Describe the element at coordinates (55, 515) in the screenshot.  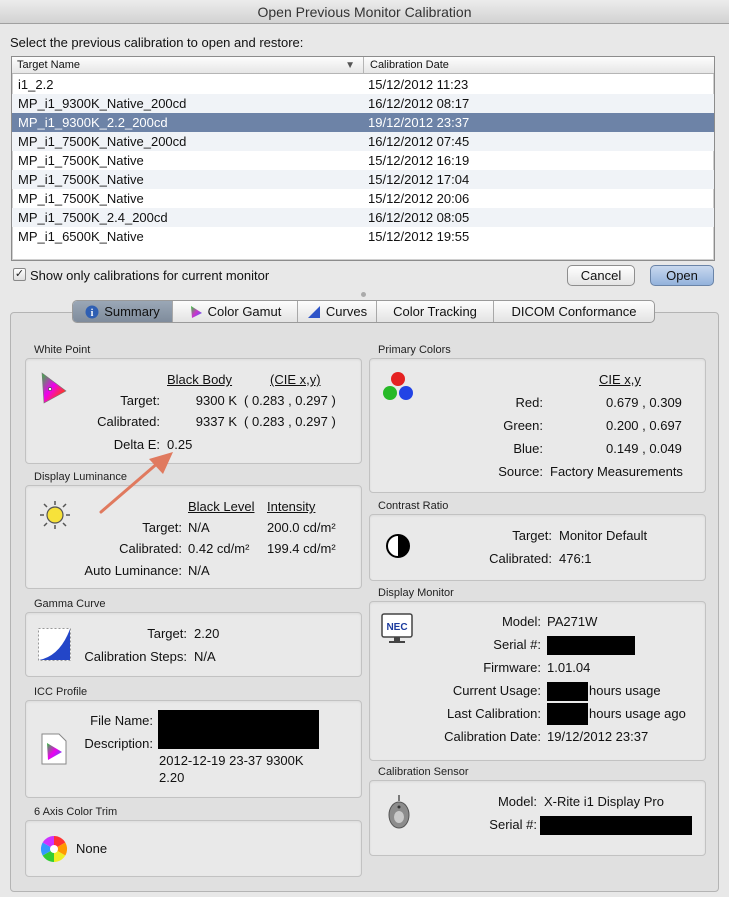
I see `sun-icon` at that location.